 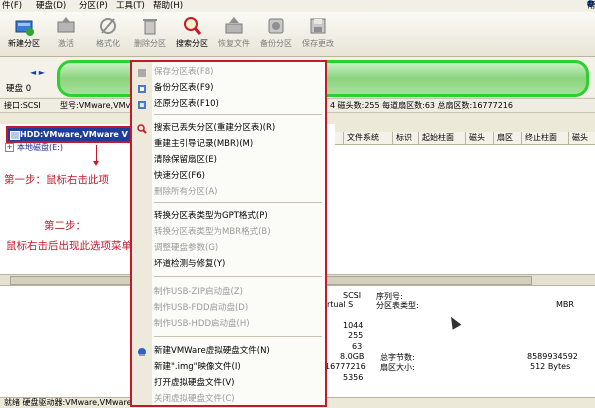 I want to click on menu-make-usb-hdd: 制作USB-HDD启动盘(H), so click(x=202, y=324).